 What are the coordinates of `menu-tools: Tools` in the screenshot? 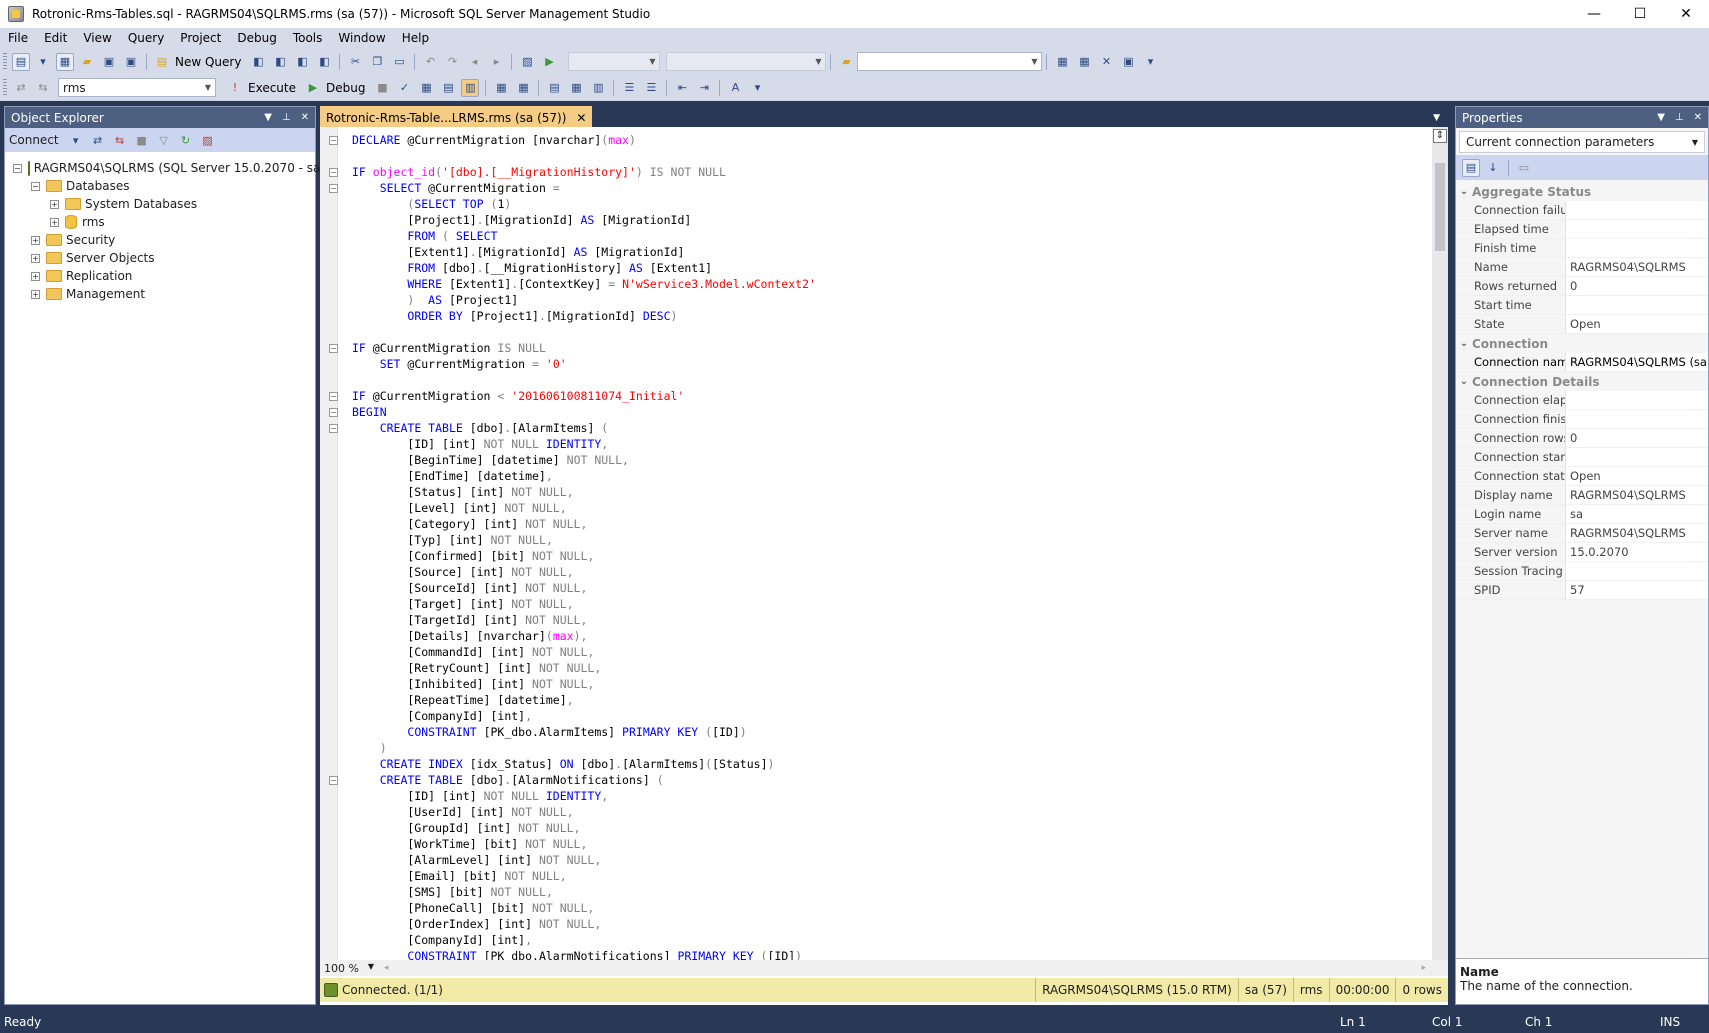 It's located at (308, 38).